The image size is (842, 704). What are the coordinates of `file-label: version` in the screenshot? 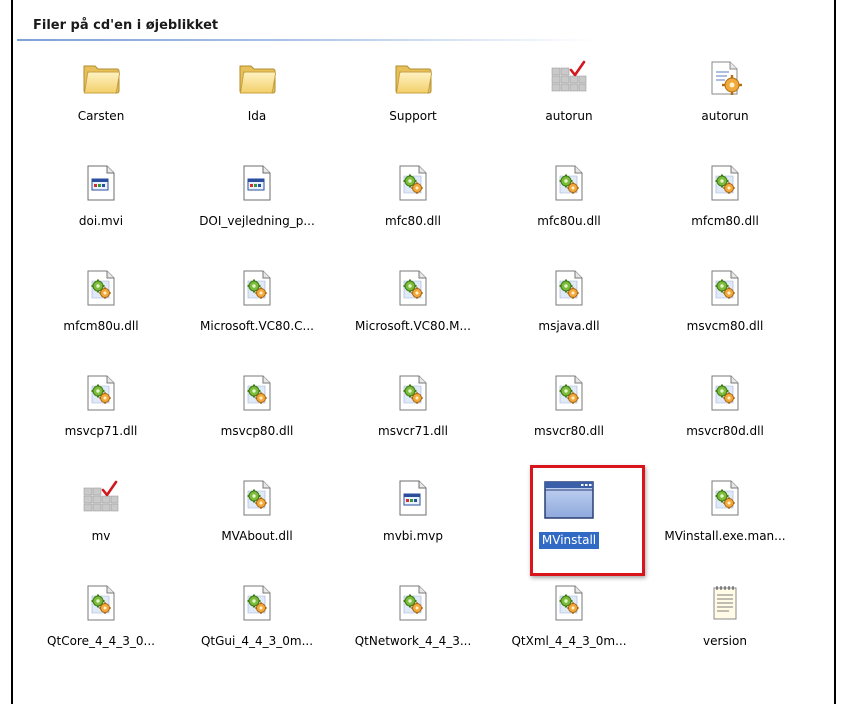 It's located at (725, 641).